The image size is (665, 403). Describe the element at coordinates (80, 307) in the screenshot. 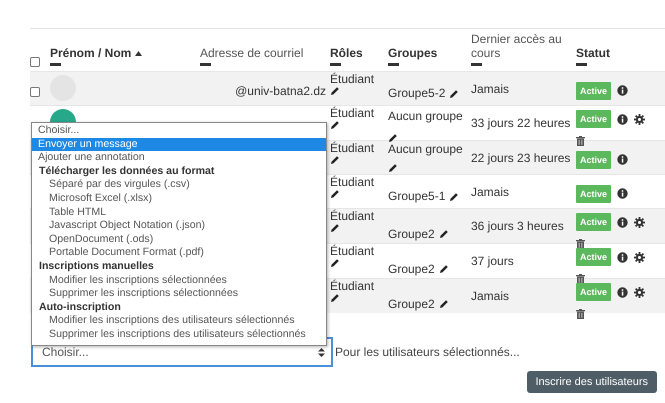

I see `option-group-label: Auto-inscription` at that location.